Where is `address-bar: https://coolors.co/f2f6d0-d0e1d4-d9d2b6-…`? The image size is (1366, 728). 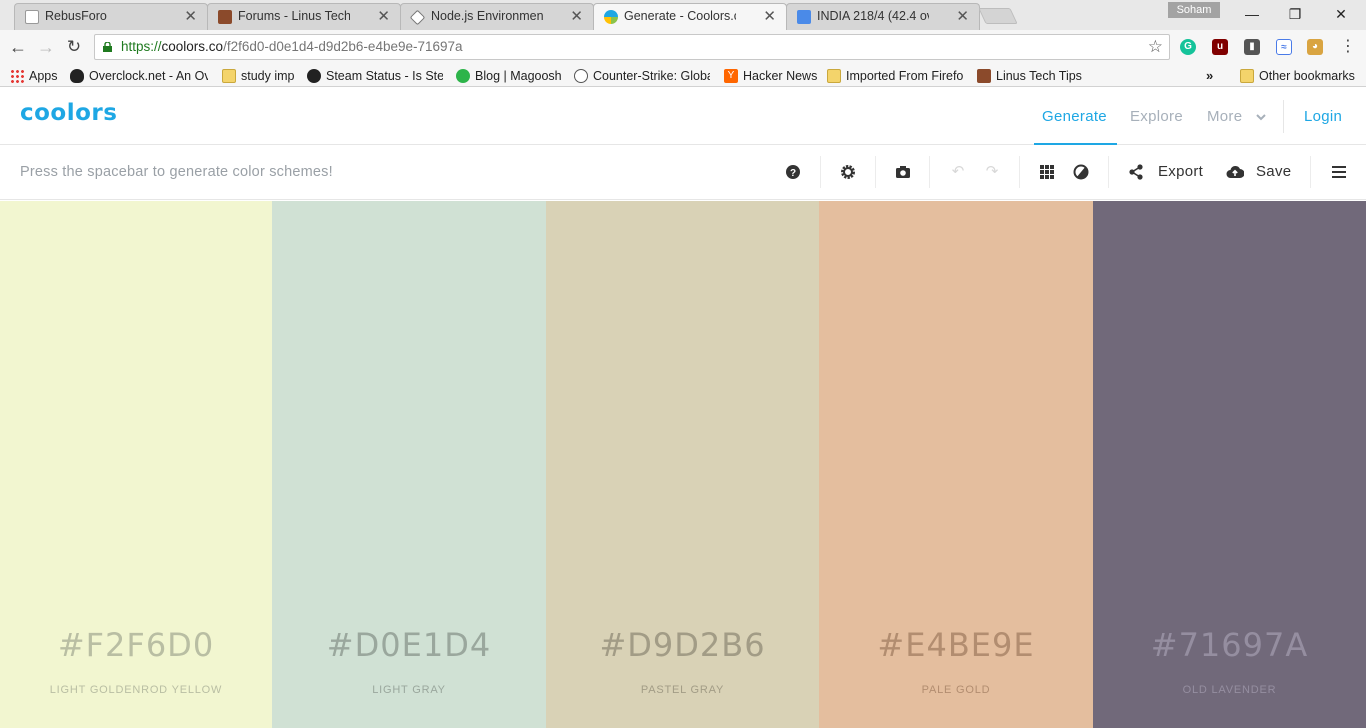
address-bar: https://coolors.co/f2f6d0-d0e1d4-d9d2b6-… is located at coordinates (632, 47).